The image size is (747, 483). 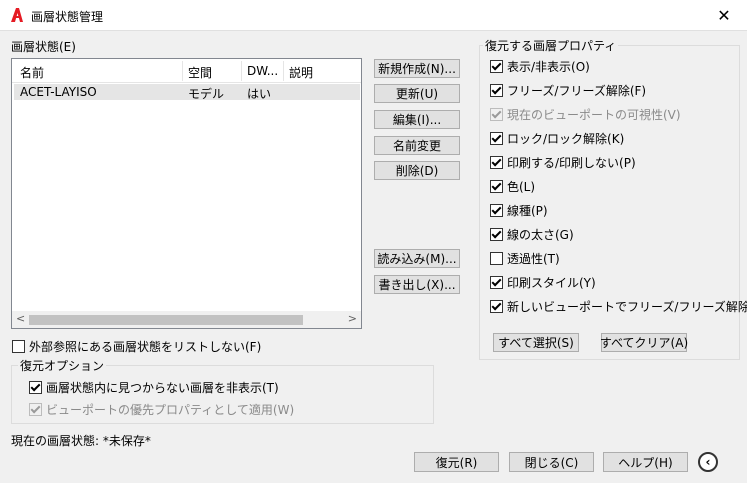 I want to click on restore-options-title: 復元オプション, so click(x=62, y=365).